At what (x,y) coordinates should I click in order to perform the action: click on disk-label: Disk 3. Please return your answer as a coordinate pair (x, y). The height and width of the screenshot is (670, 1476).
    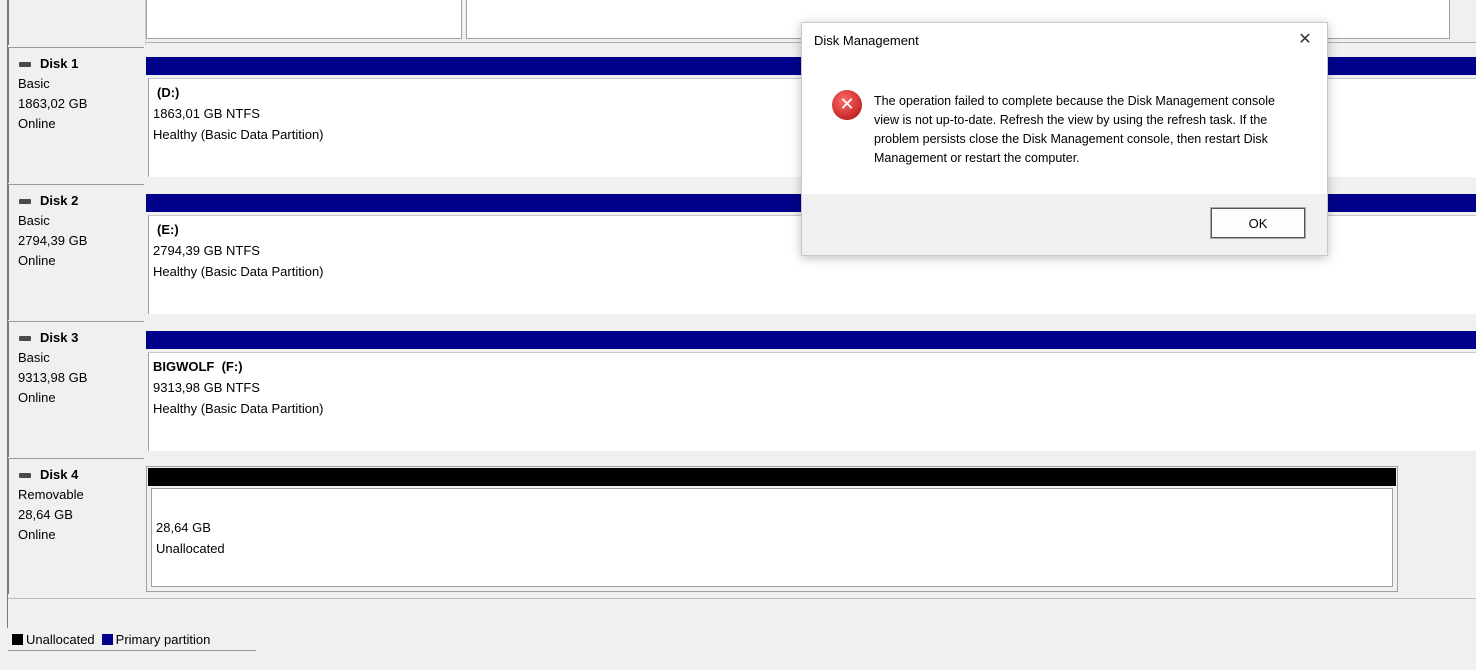
    Looking at the image, I should click on (59, 337).